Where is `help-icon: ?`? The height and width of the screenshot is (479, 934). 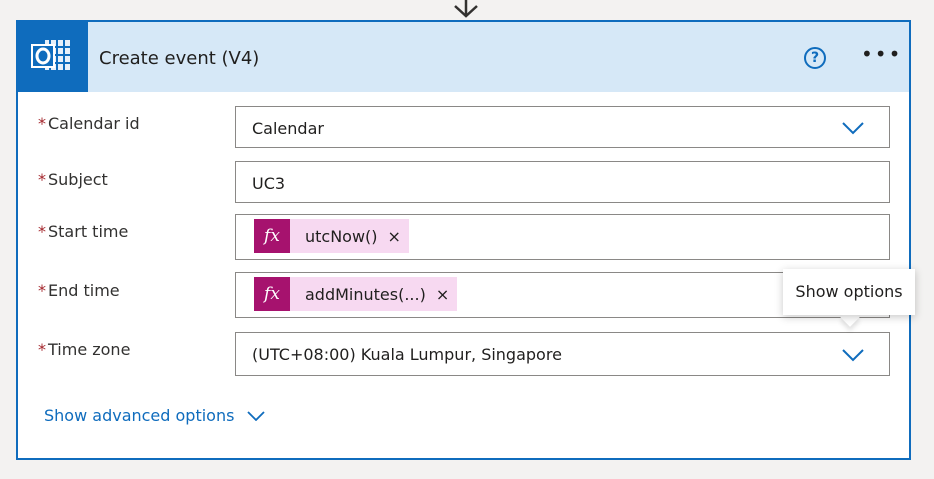 help-icon: ? is located at coordinates (815, 58).